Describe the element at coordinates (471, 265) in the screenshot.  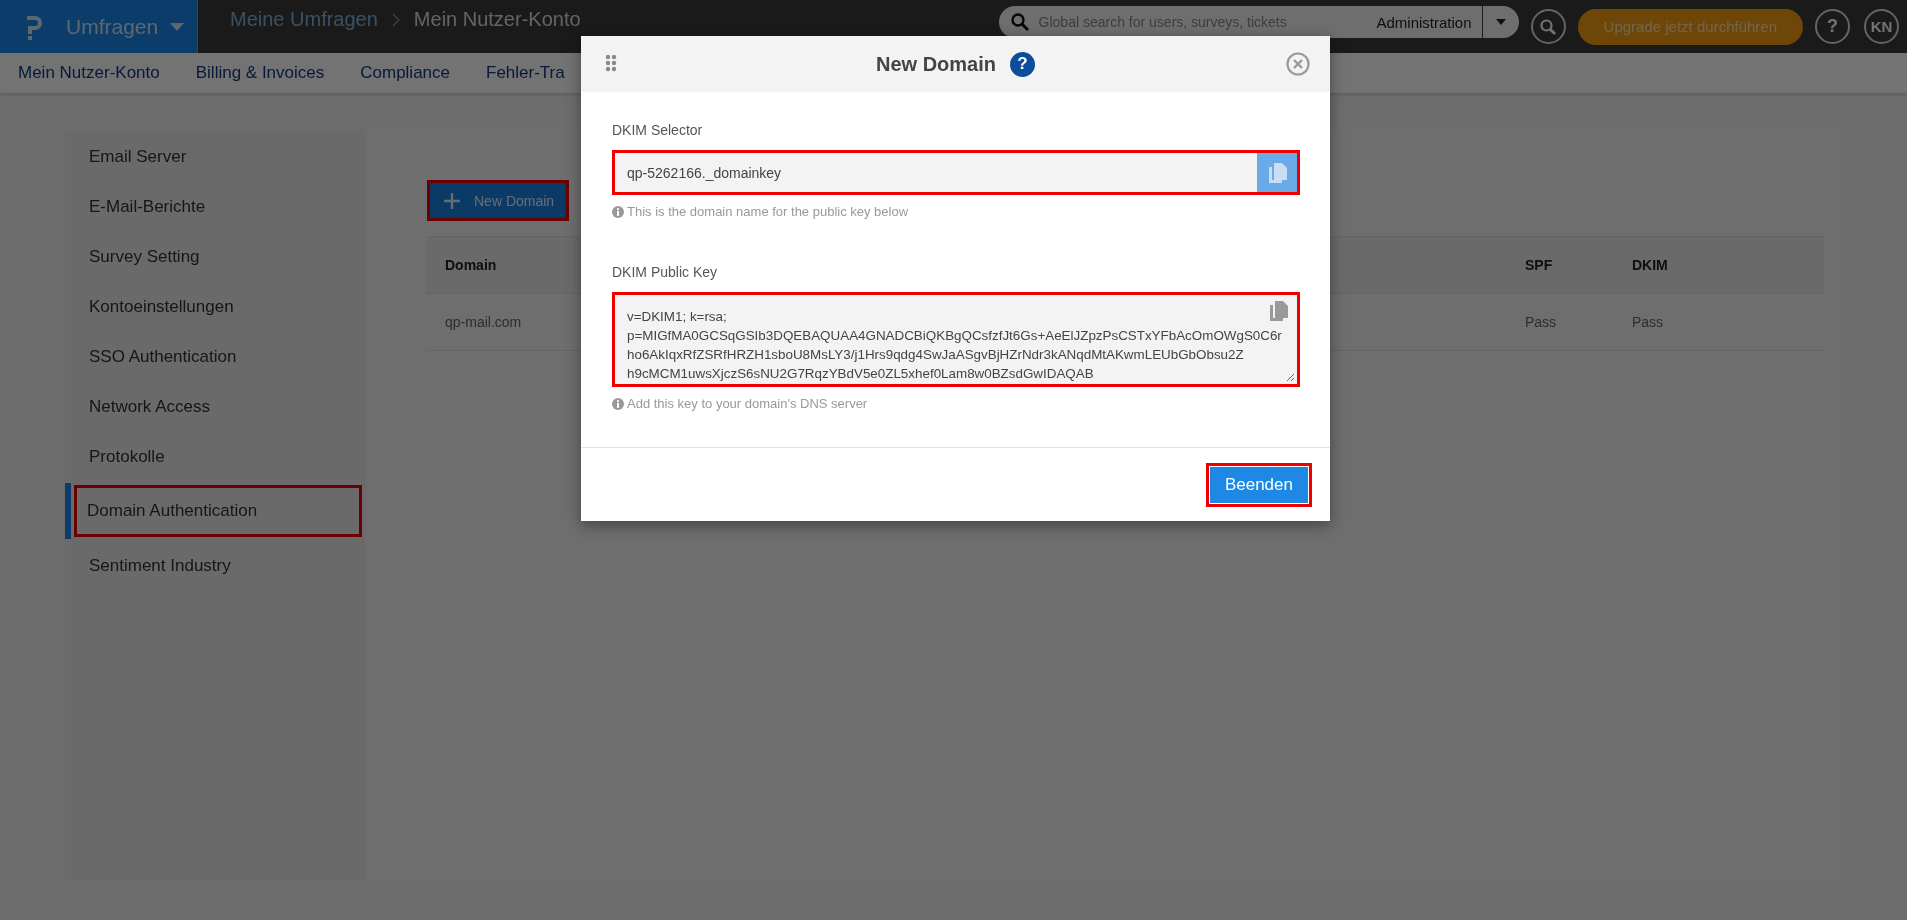
I see `column-header: Domain` at that location.